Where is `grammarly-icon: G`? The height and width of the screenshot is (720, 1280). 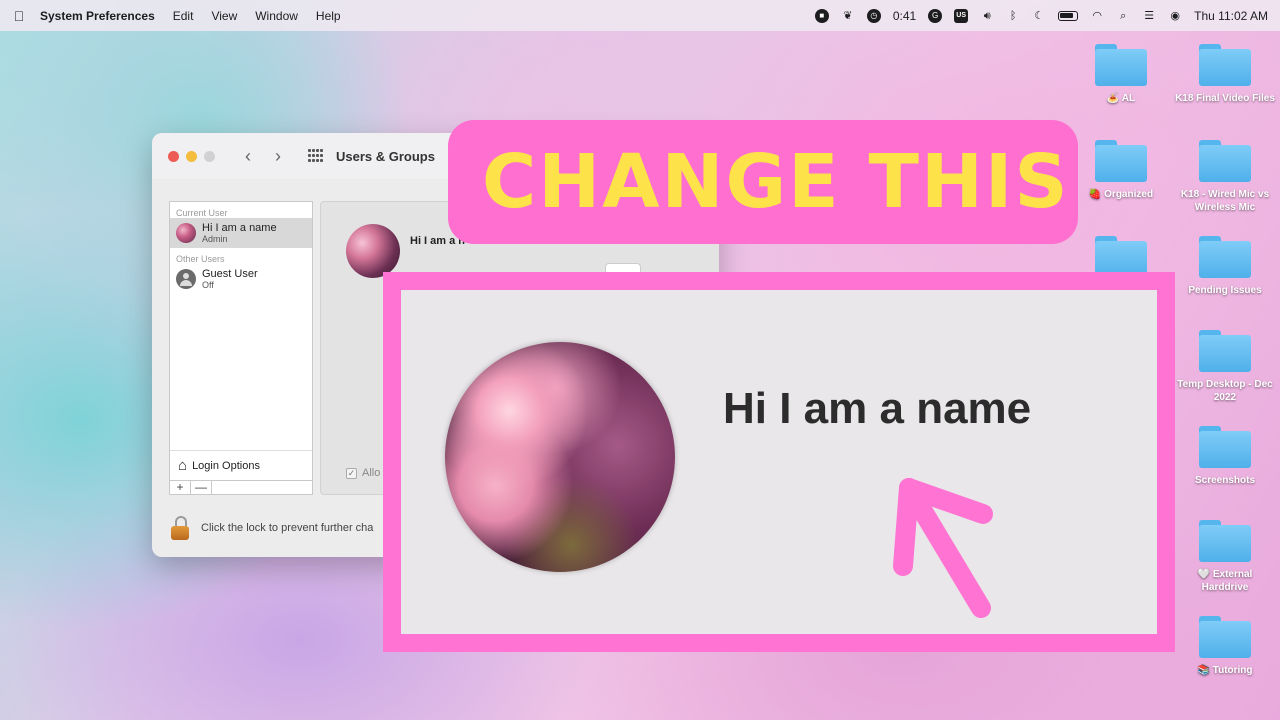
grammarly-icon: G is located at coordinates (935, 15).